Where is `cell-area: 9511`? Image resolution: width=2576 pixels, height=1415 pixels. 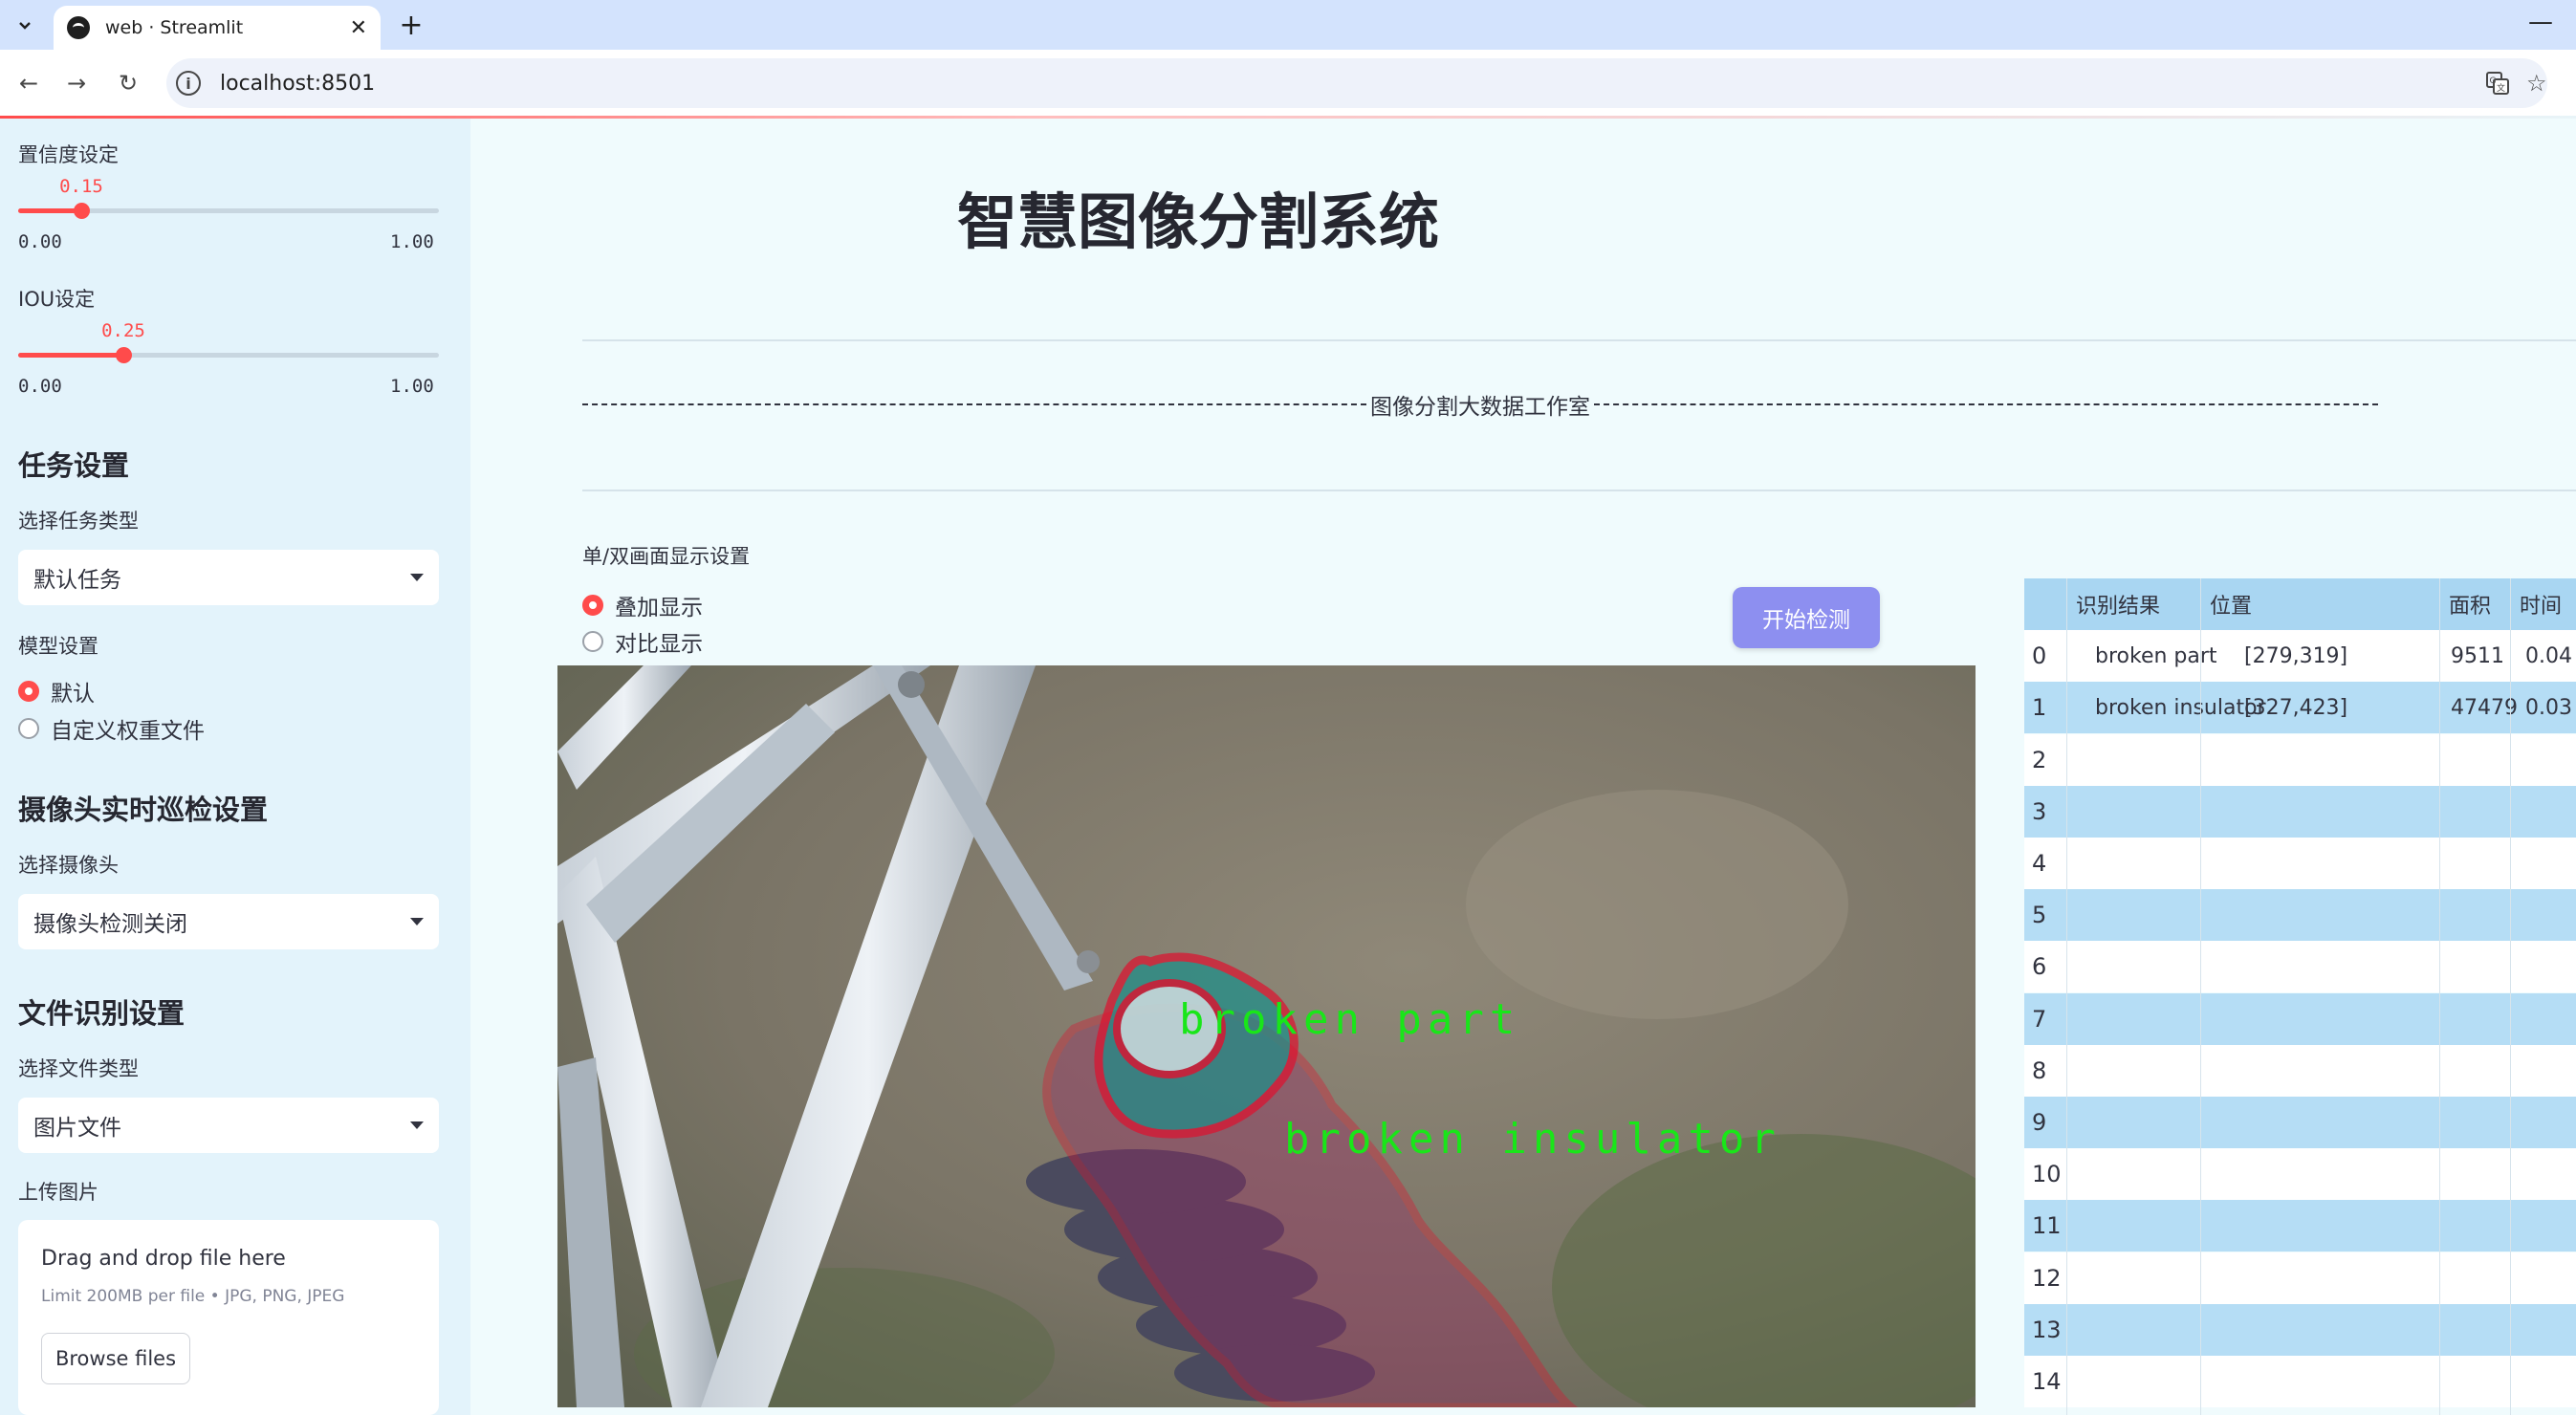 cell-area: 9511 is located at coordinates (2477, 655).